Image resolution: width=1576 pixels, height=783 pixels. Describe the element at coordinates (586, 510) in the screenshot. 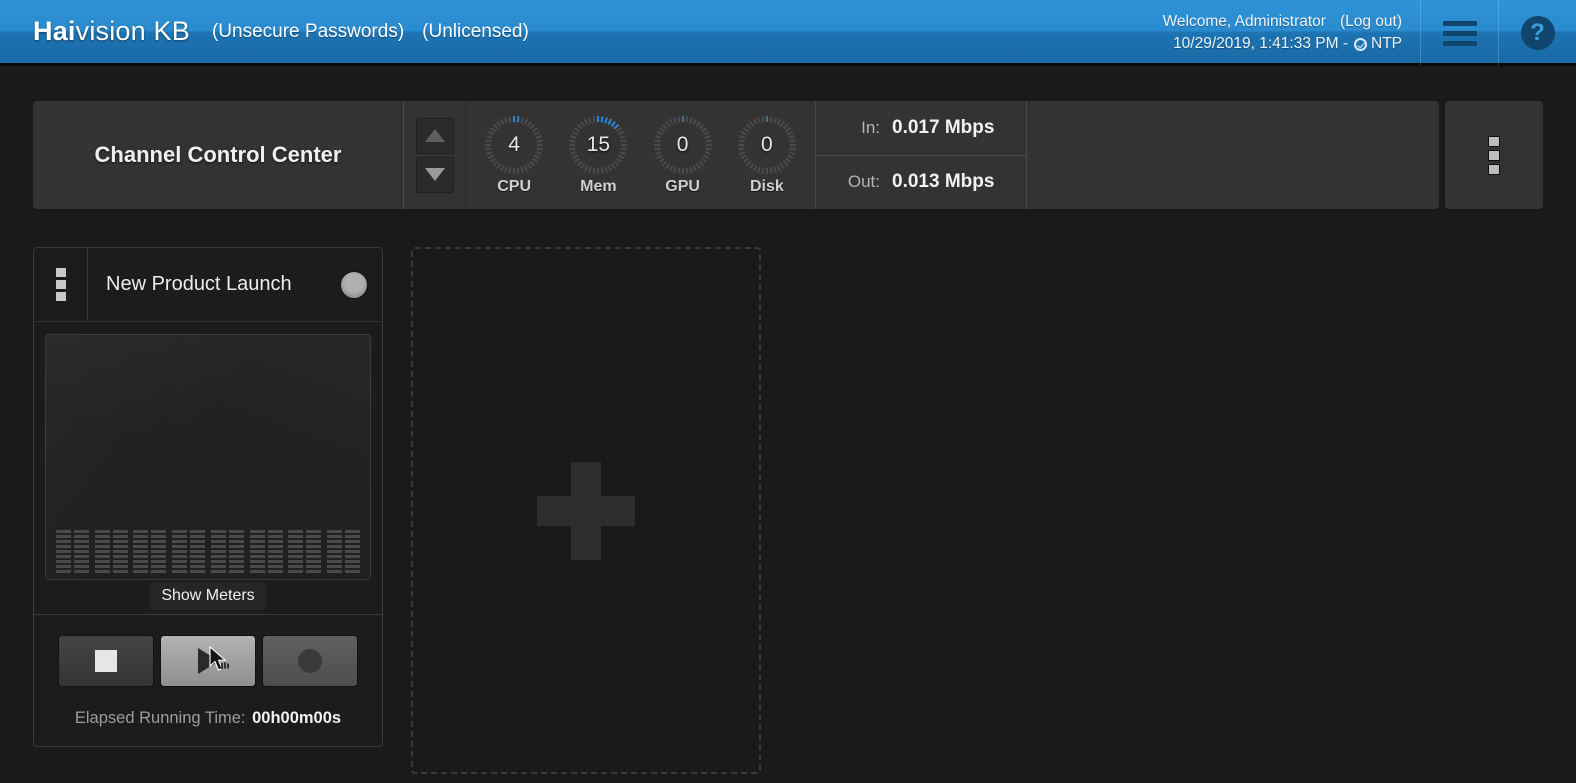

I see `add-channel-button` at that location.